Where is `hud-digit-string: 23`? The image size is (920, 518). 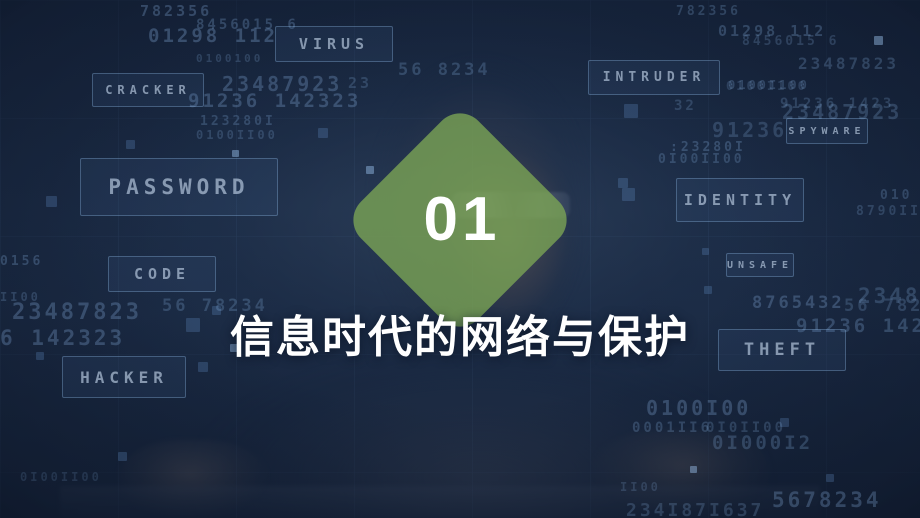
hud-digit-string: 23 is located at coordinates (360, 83).